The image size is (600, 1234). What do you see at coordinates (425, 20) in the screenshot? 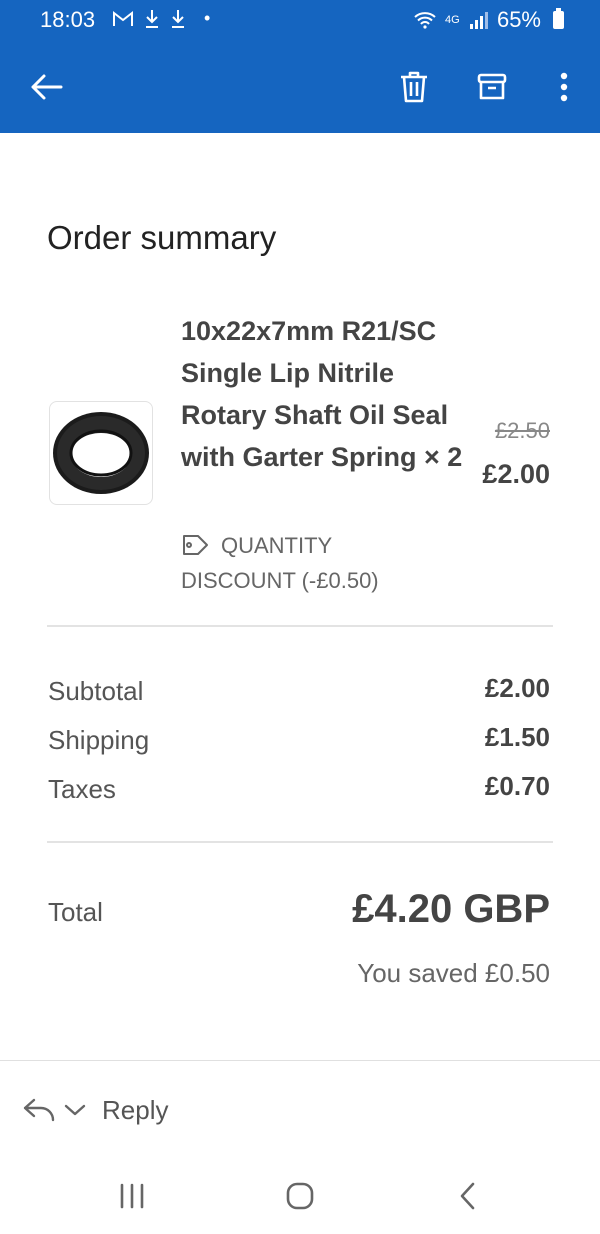
I see `wifi-icon` at bounding box center [425, 20].